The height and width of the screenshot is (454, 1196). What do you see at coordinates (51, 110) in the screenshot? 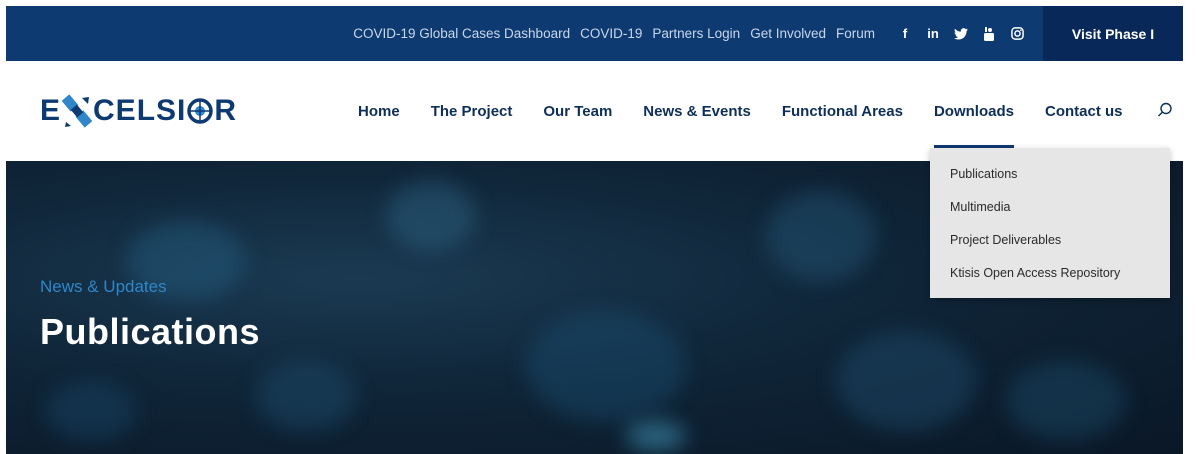
I see `logo-letter-e: E` at bounding box center [51, 110].